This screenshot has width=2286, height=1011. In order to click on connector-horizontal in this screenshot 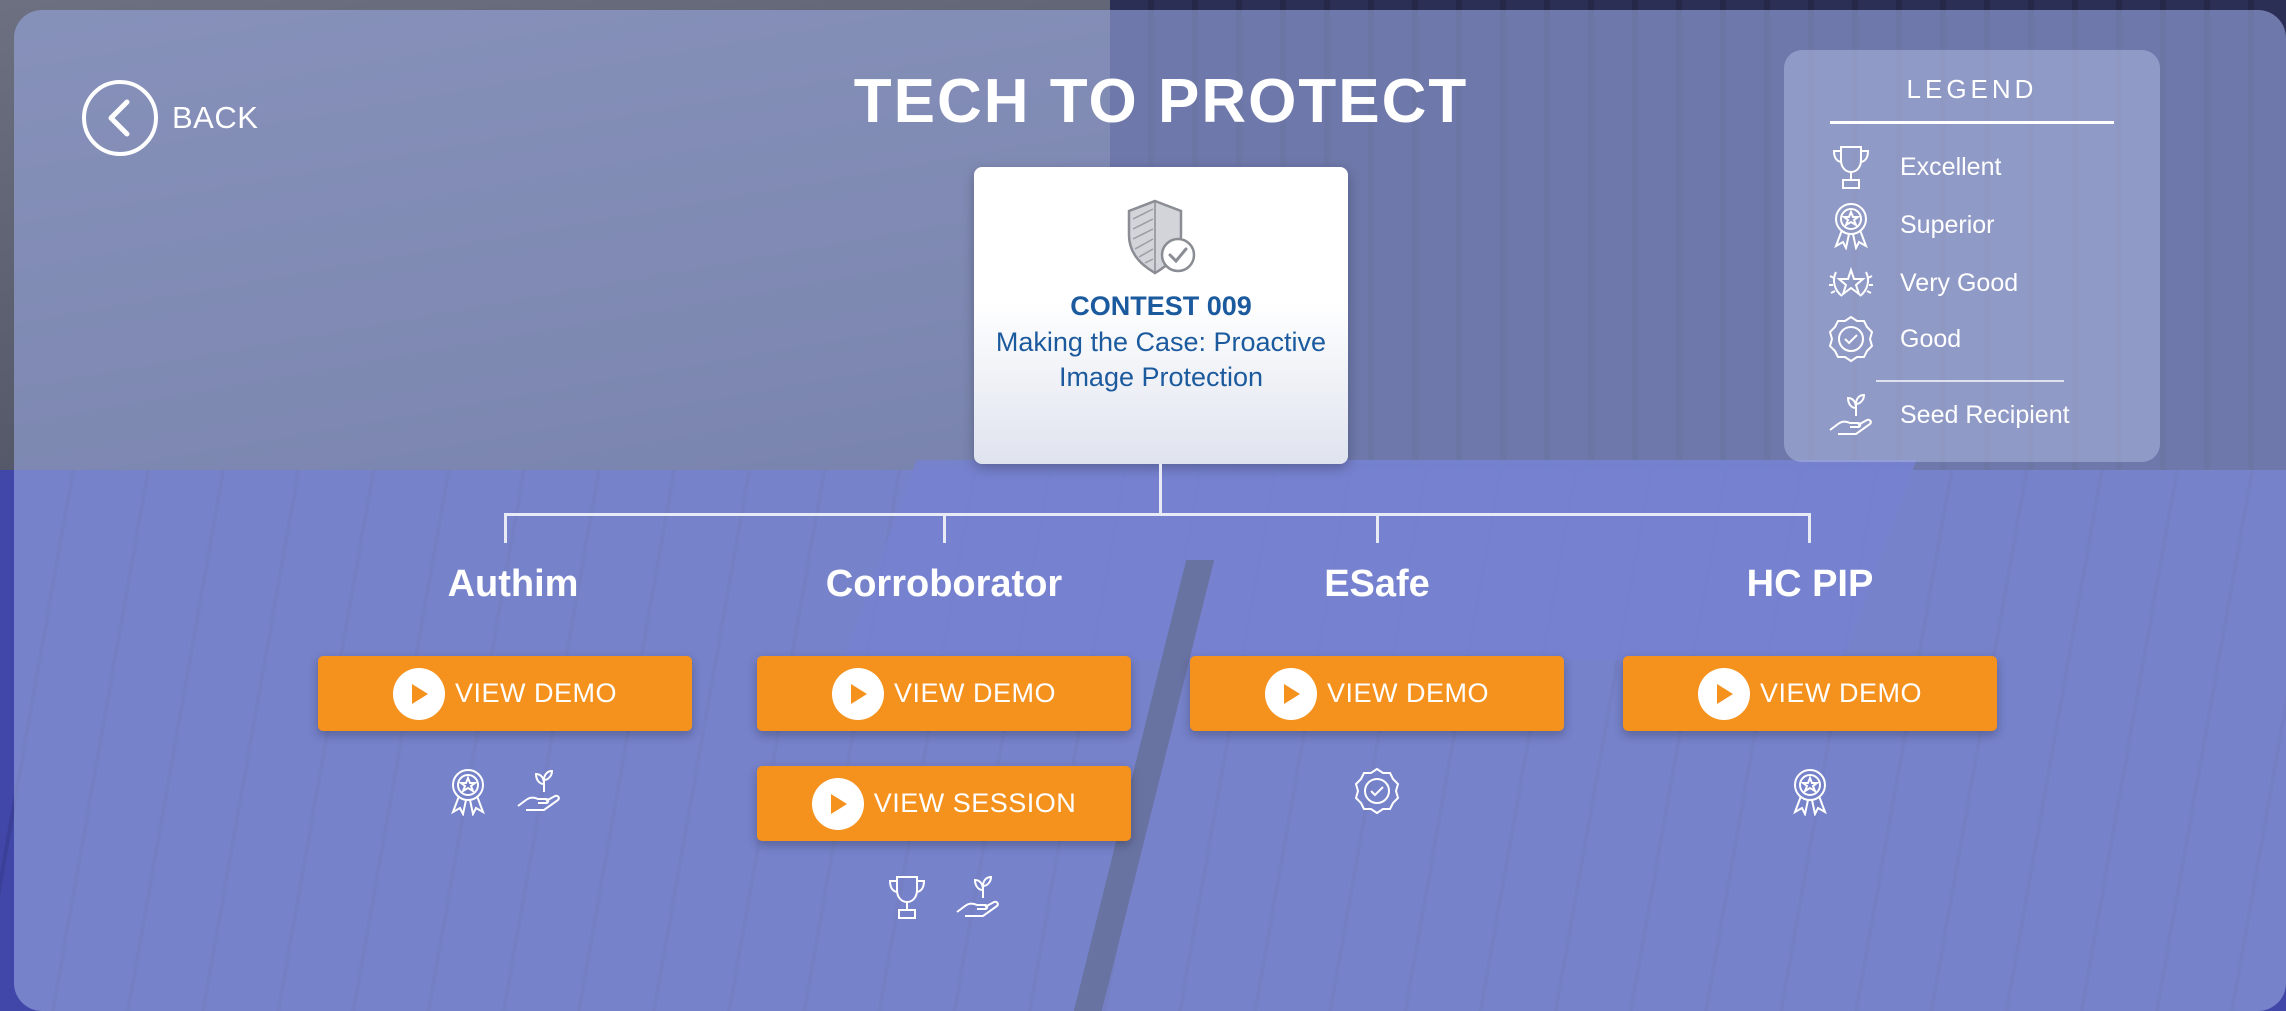, I will do `click(1157, 514)`.